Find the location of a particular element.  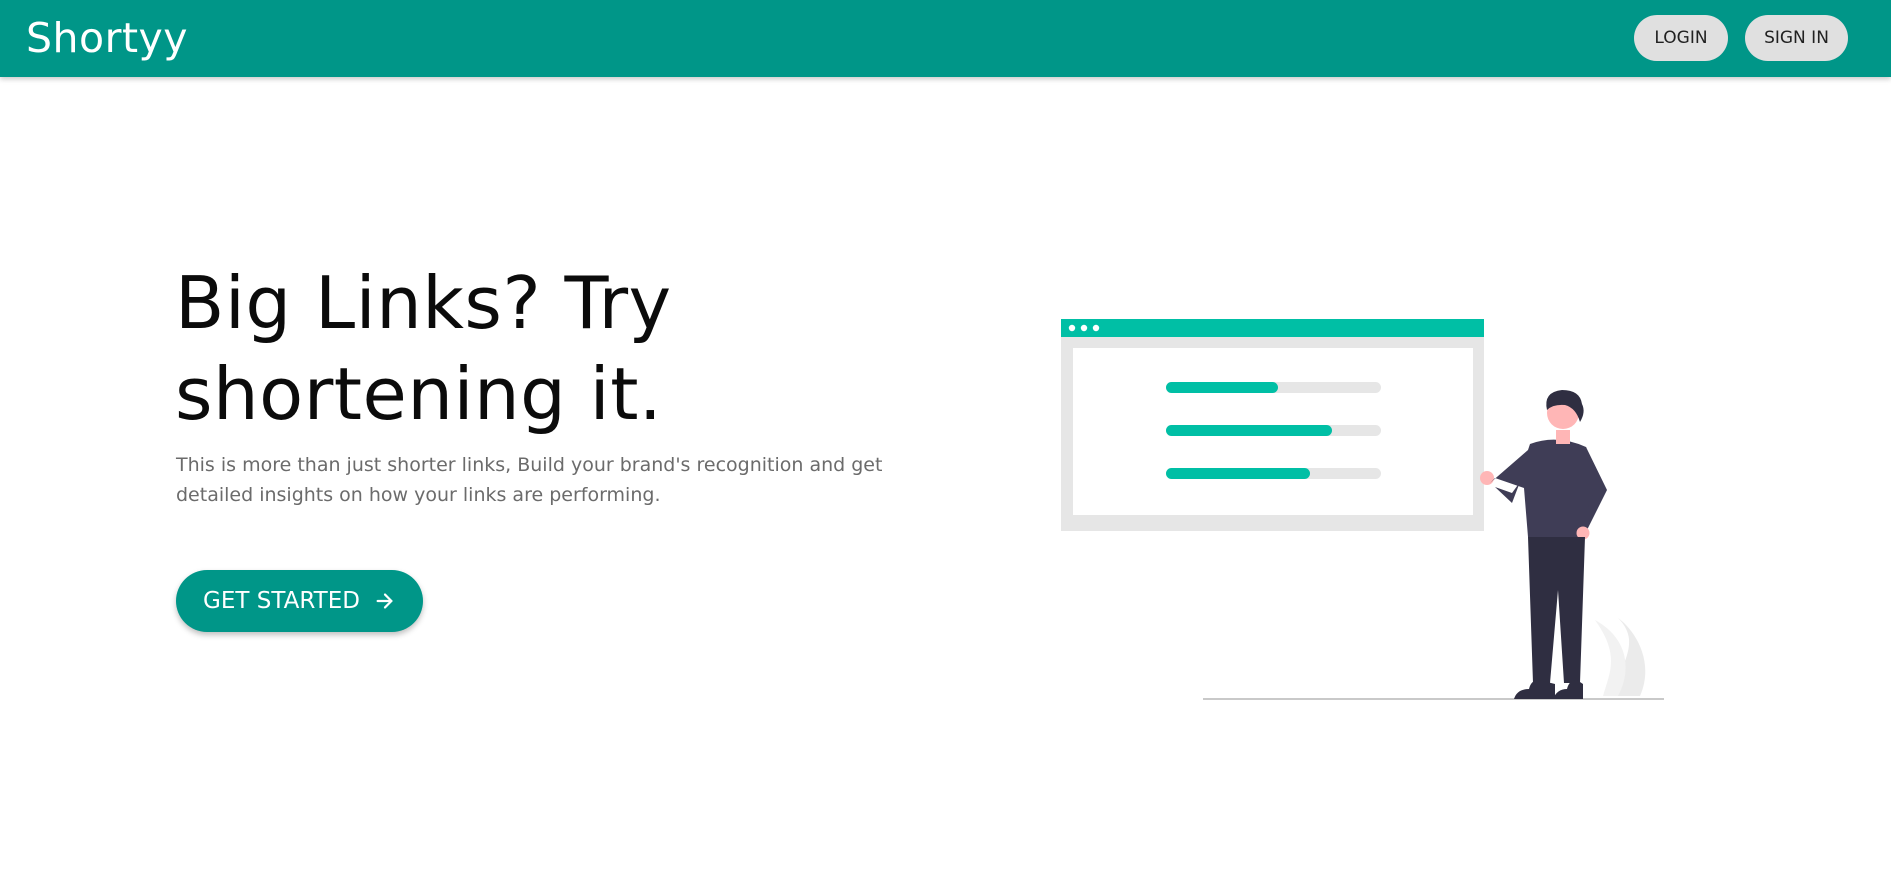

person-figure is located at coordinates (1543, 544).